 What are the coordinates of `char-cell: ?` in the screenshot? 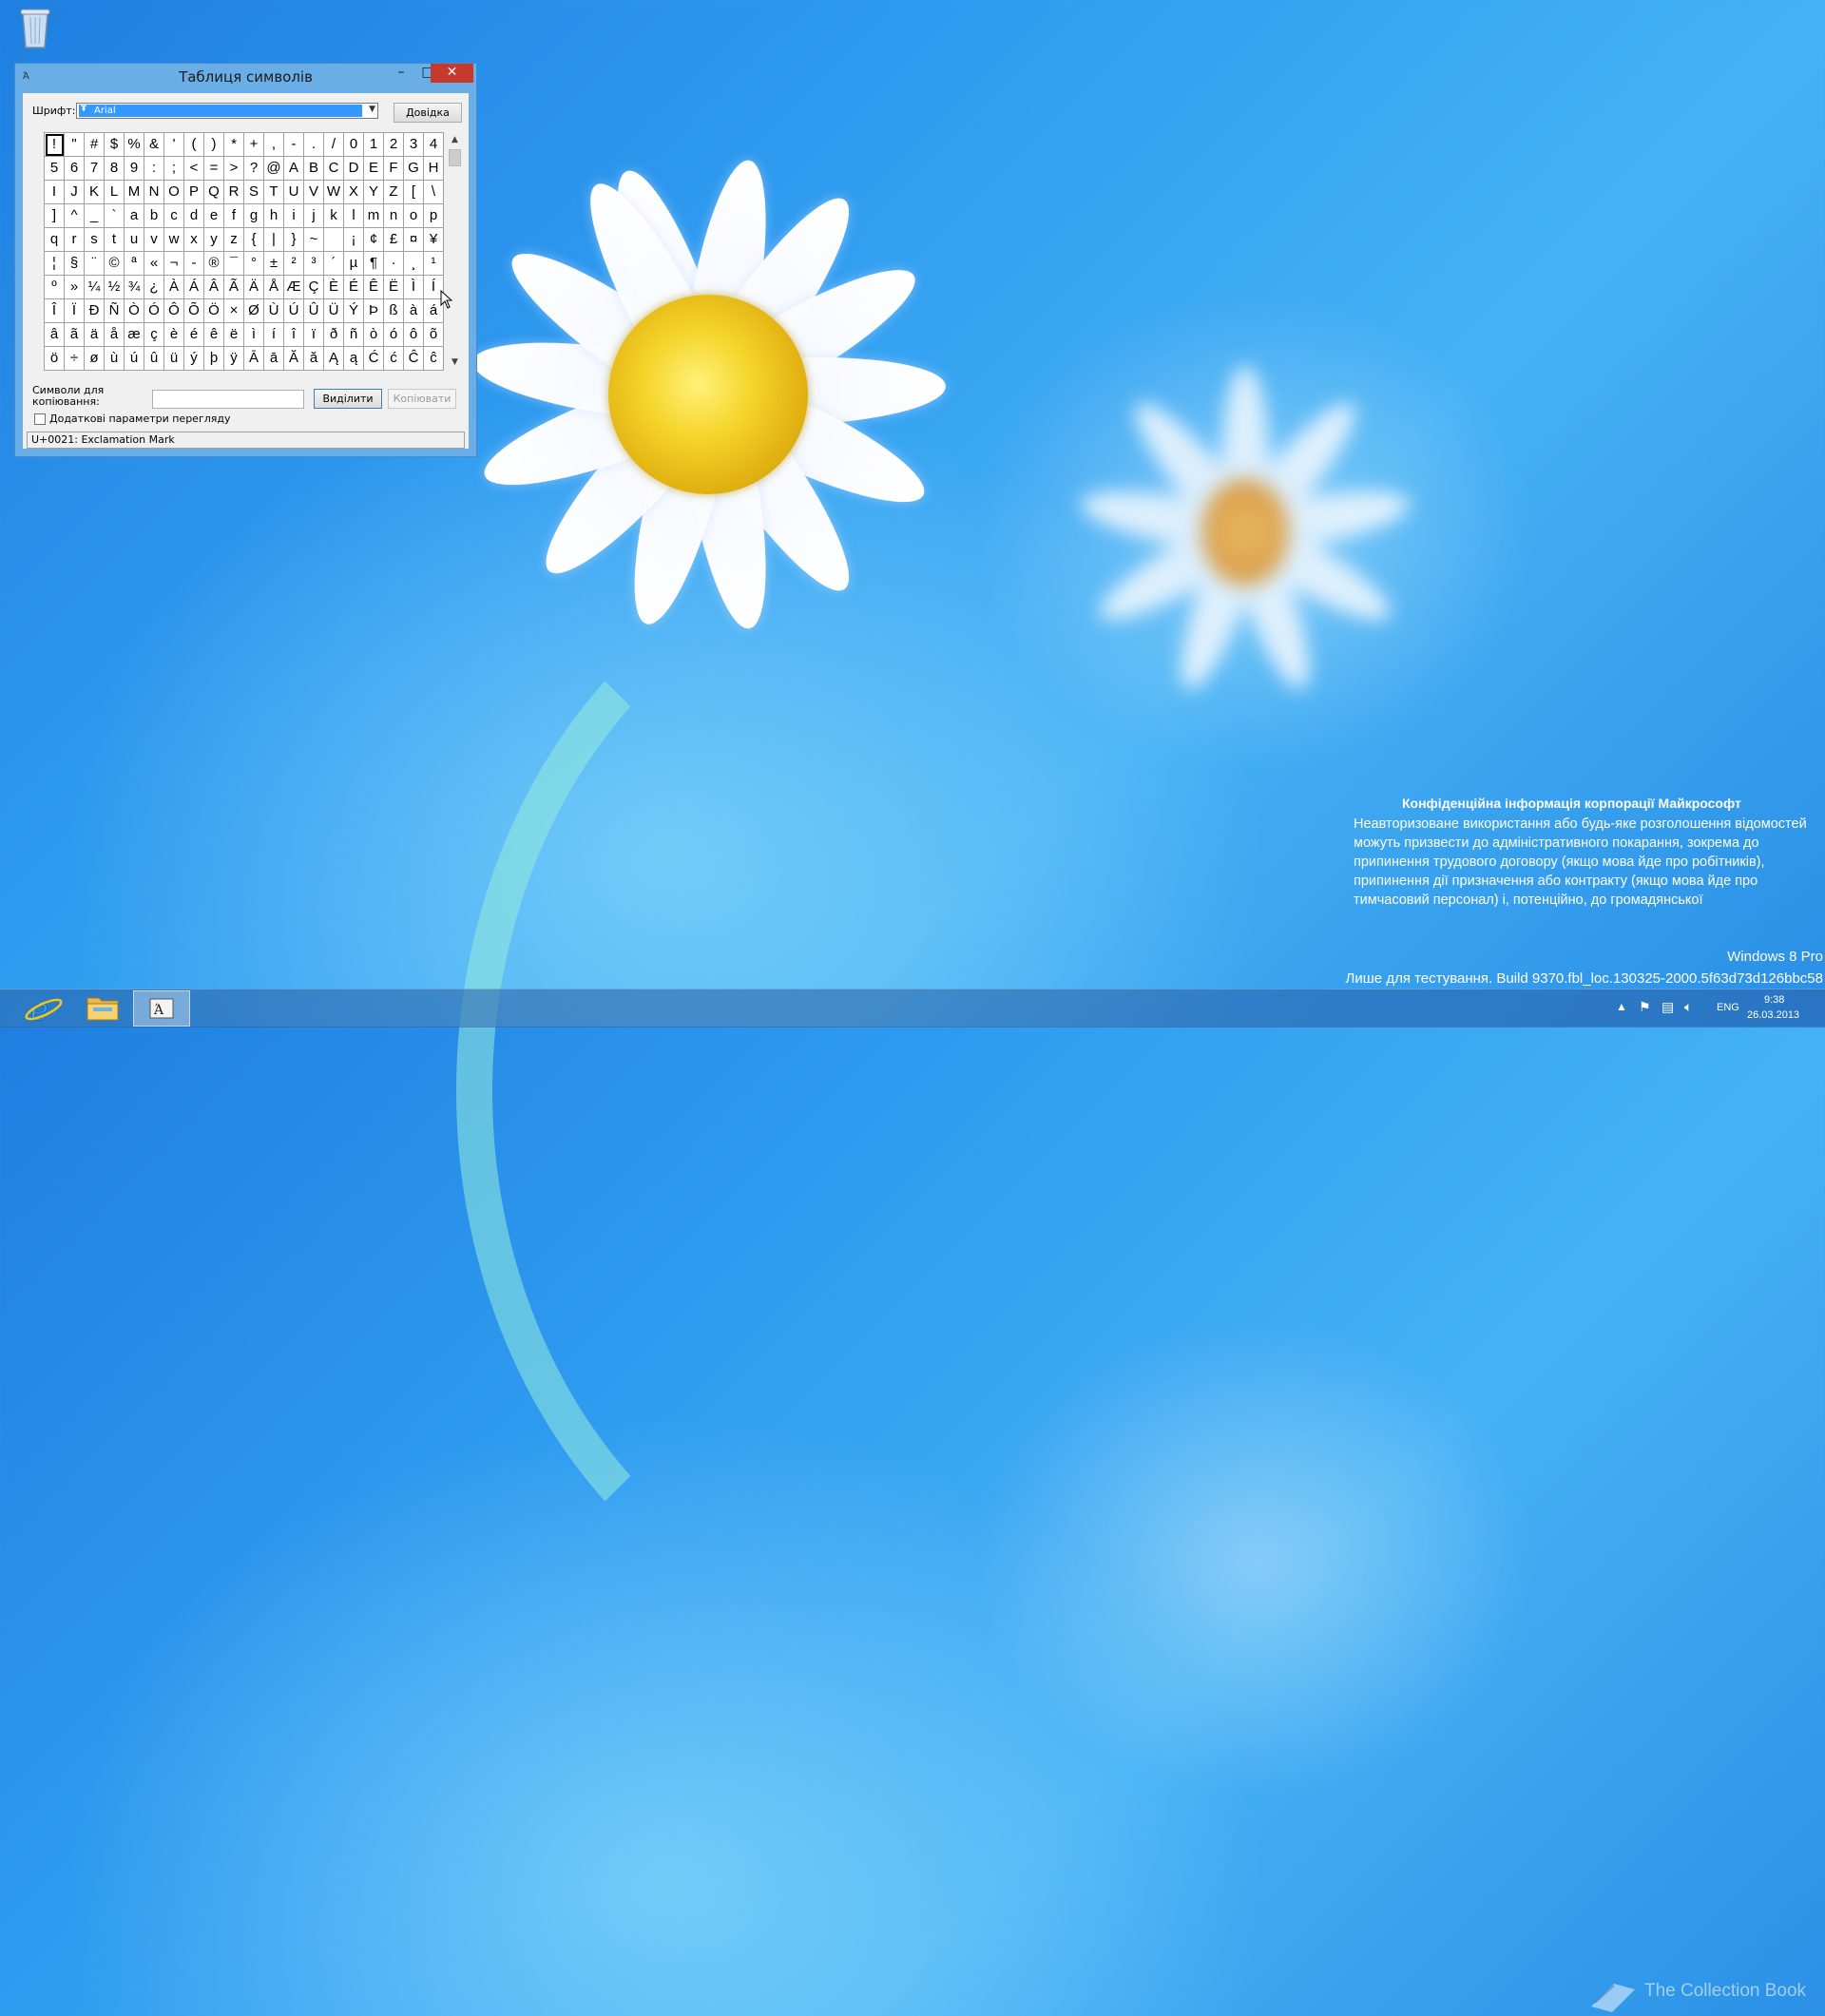 It's located at (254, 169).